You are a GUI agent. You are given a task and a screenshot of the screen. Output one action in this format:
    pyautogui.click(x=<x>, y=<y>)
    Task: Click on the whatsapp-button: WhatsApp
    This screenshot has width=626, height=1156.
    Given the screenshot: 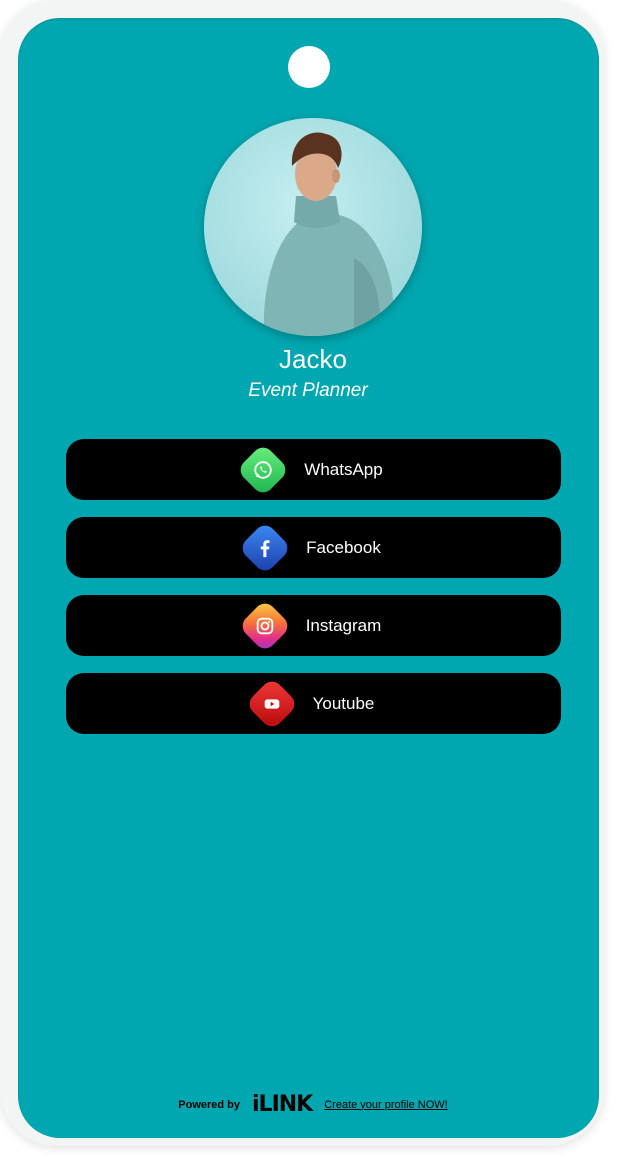 What is the action you would take?
    pyautogui.click(x=313, y=469)
    